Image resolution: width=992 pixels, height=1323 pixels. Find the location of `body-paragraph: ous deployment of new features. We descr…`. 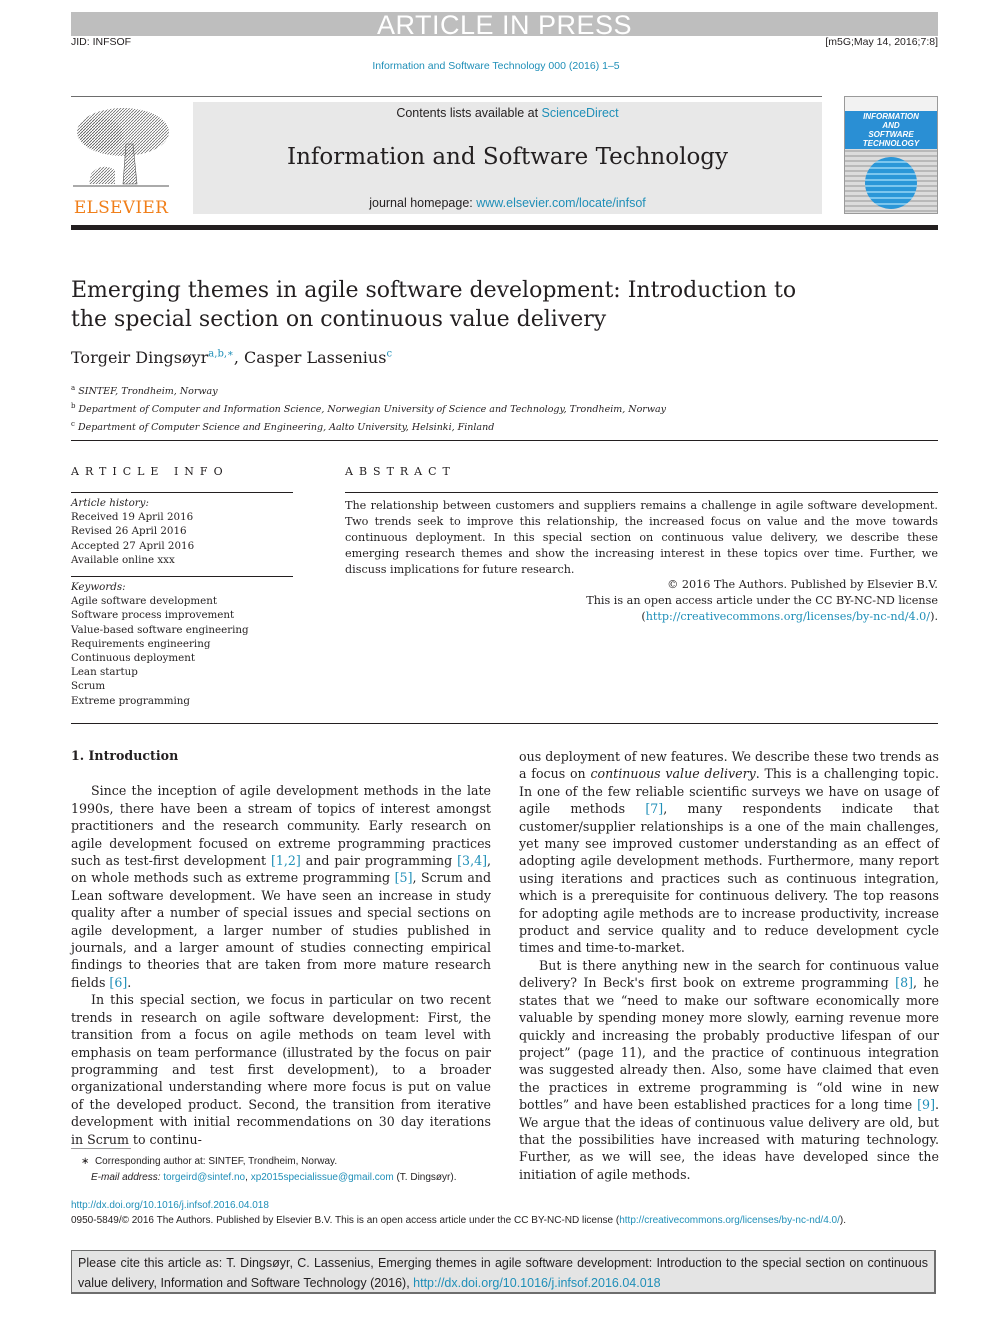

body-paragraph: ous deployment of new features. We descr… is located at coordinates (729, 852).